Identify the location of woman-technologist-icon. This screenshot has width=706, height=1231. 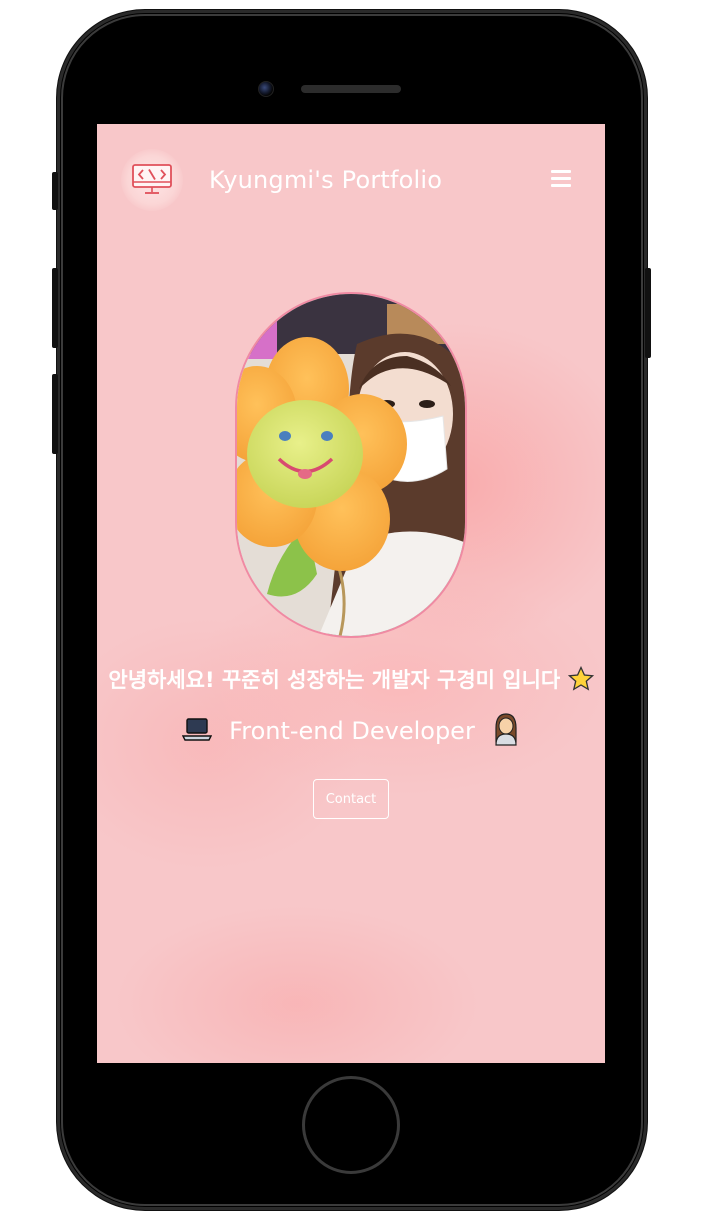
(506, 732).